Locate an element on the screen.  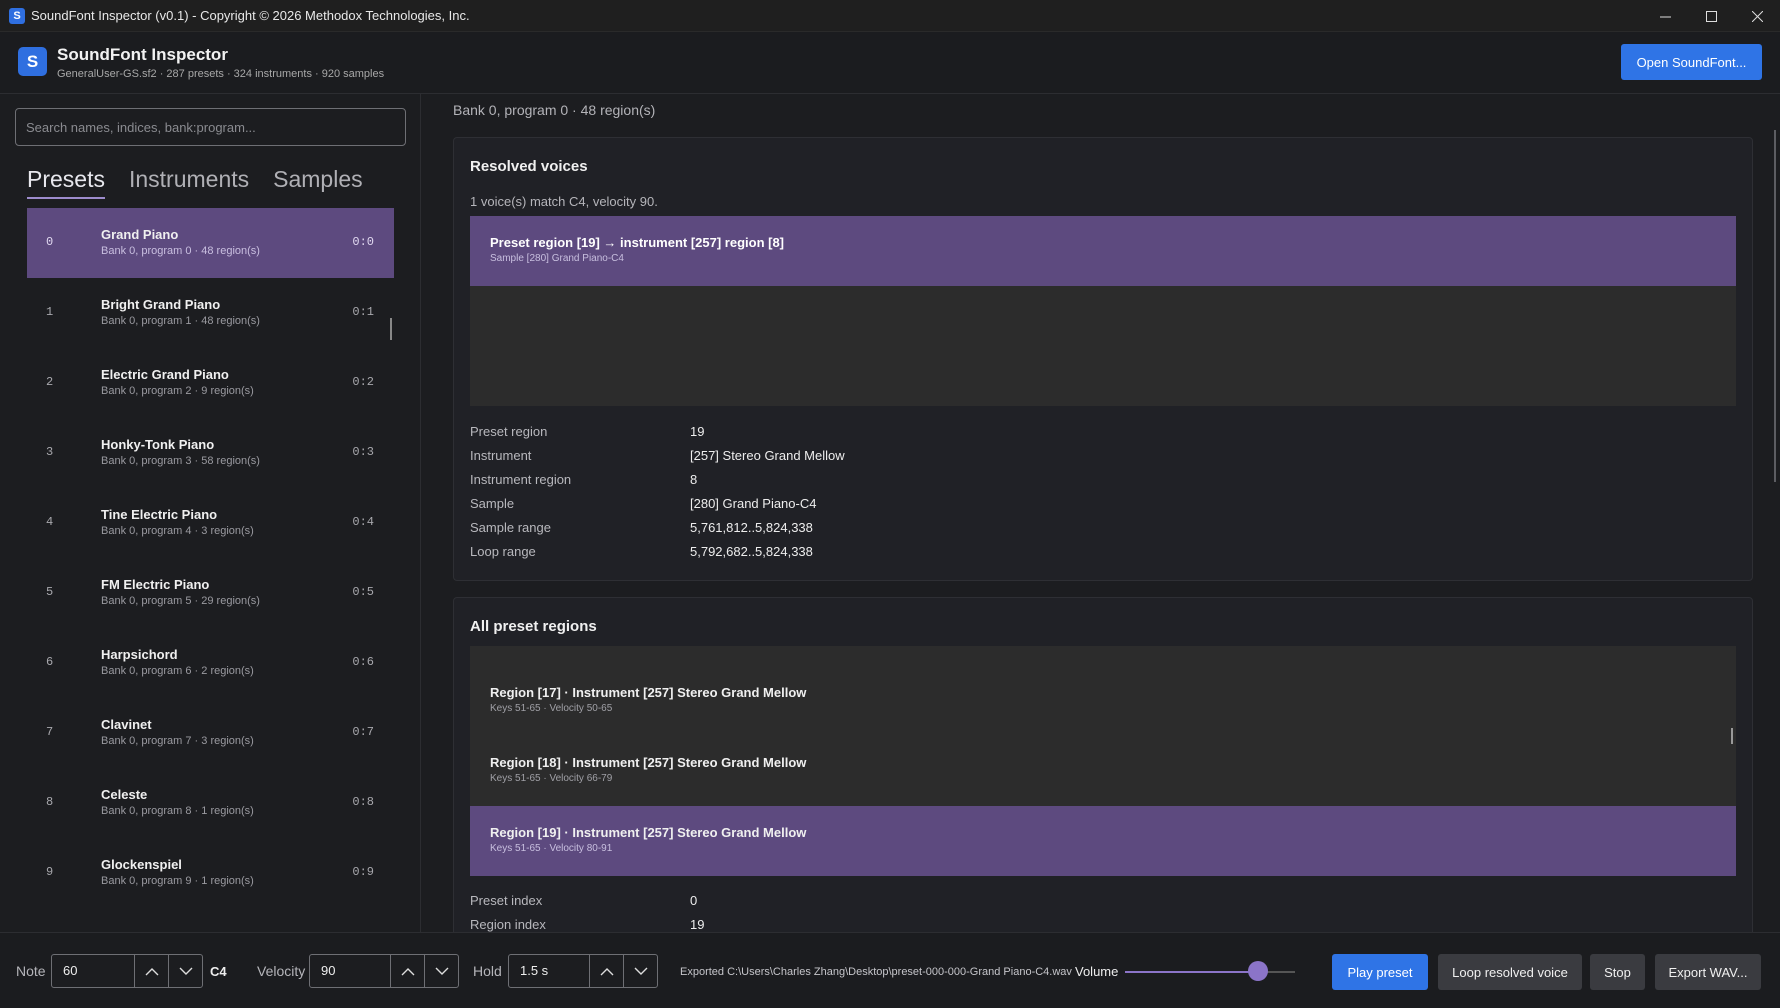
volume-thumb is located at coordinates (1257, 971).